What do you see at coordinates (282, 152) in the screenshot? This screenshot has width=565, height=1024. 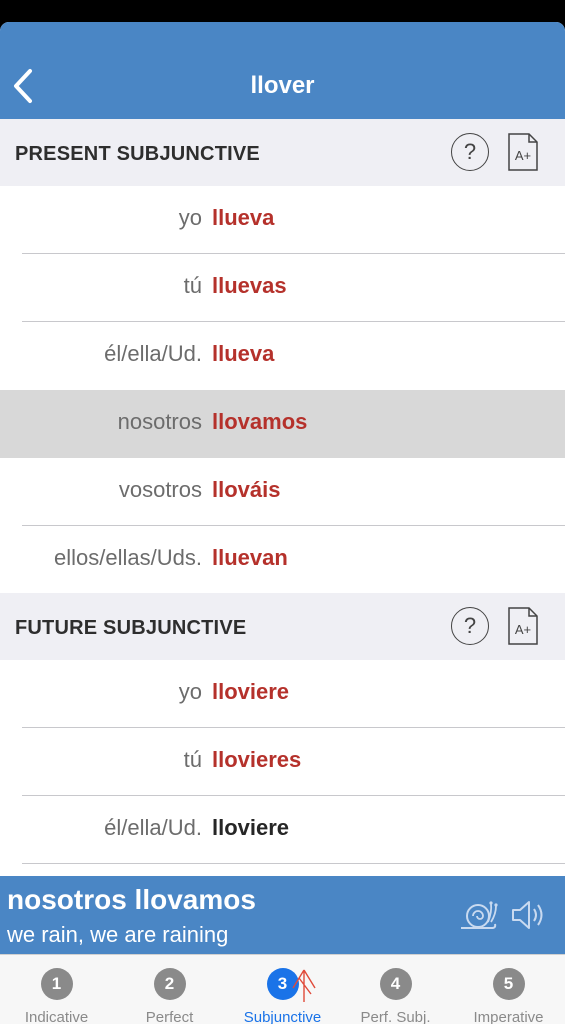 I see `section-header-present-subjunctive: PRESENT SUBJUNCTIVE ? A+` at bounding box center [282, 152].